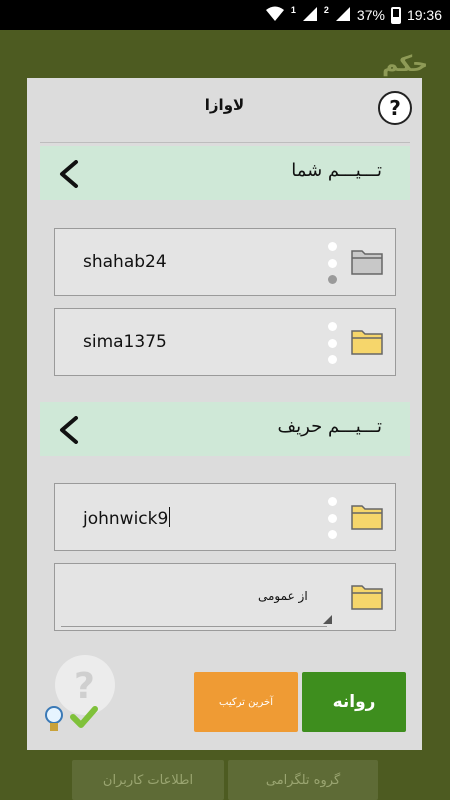 The height and width of the screenshot is (800, 450). I want to click on your-team-title: تـــیـــم شما, so click(336, 170).